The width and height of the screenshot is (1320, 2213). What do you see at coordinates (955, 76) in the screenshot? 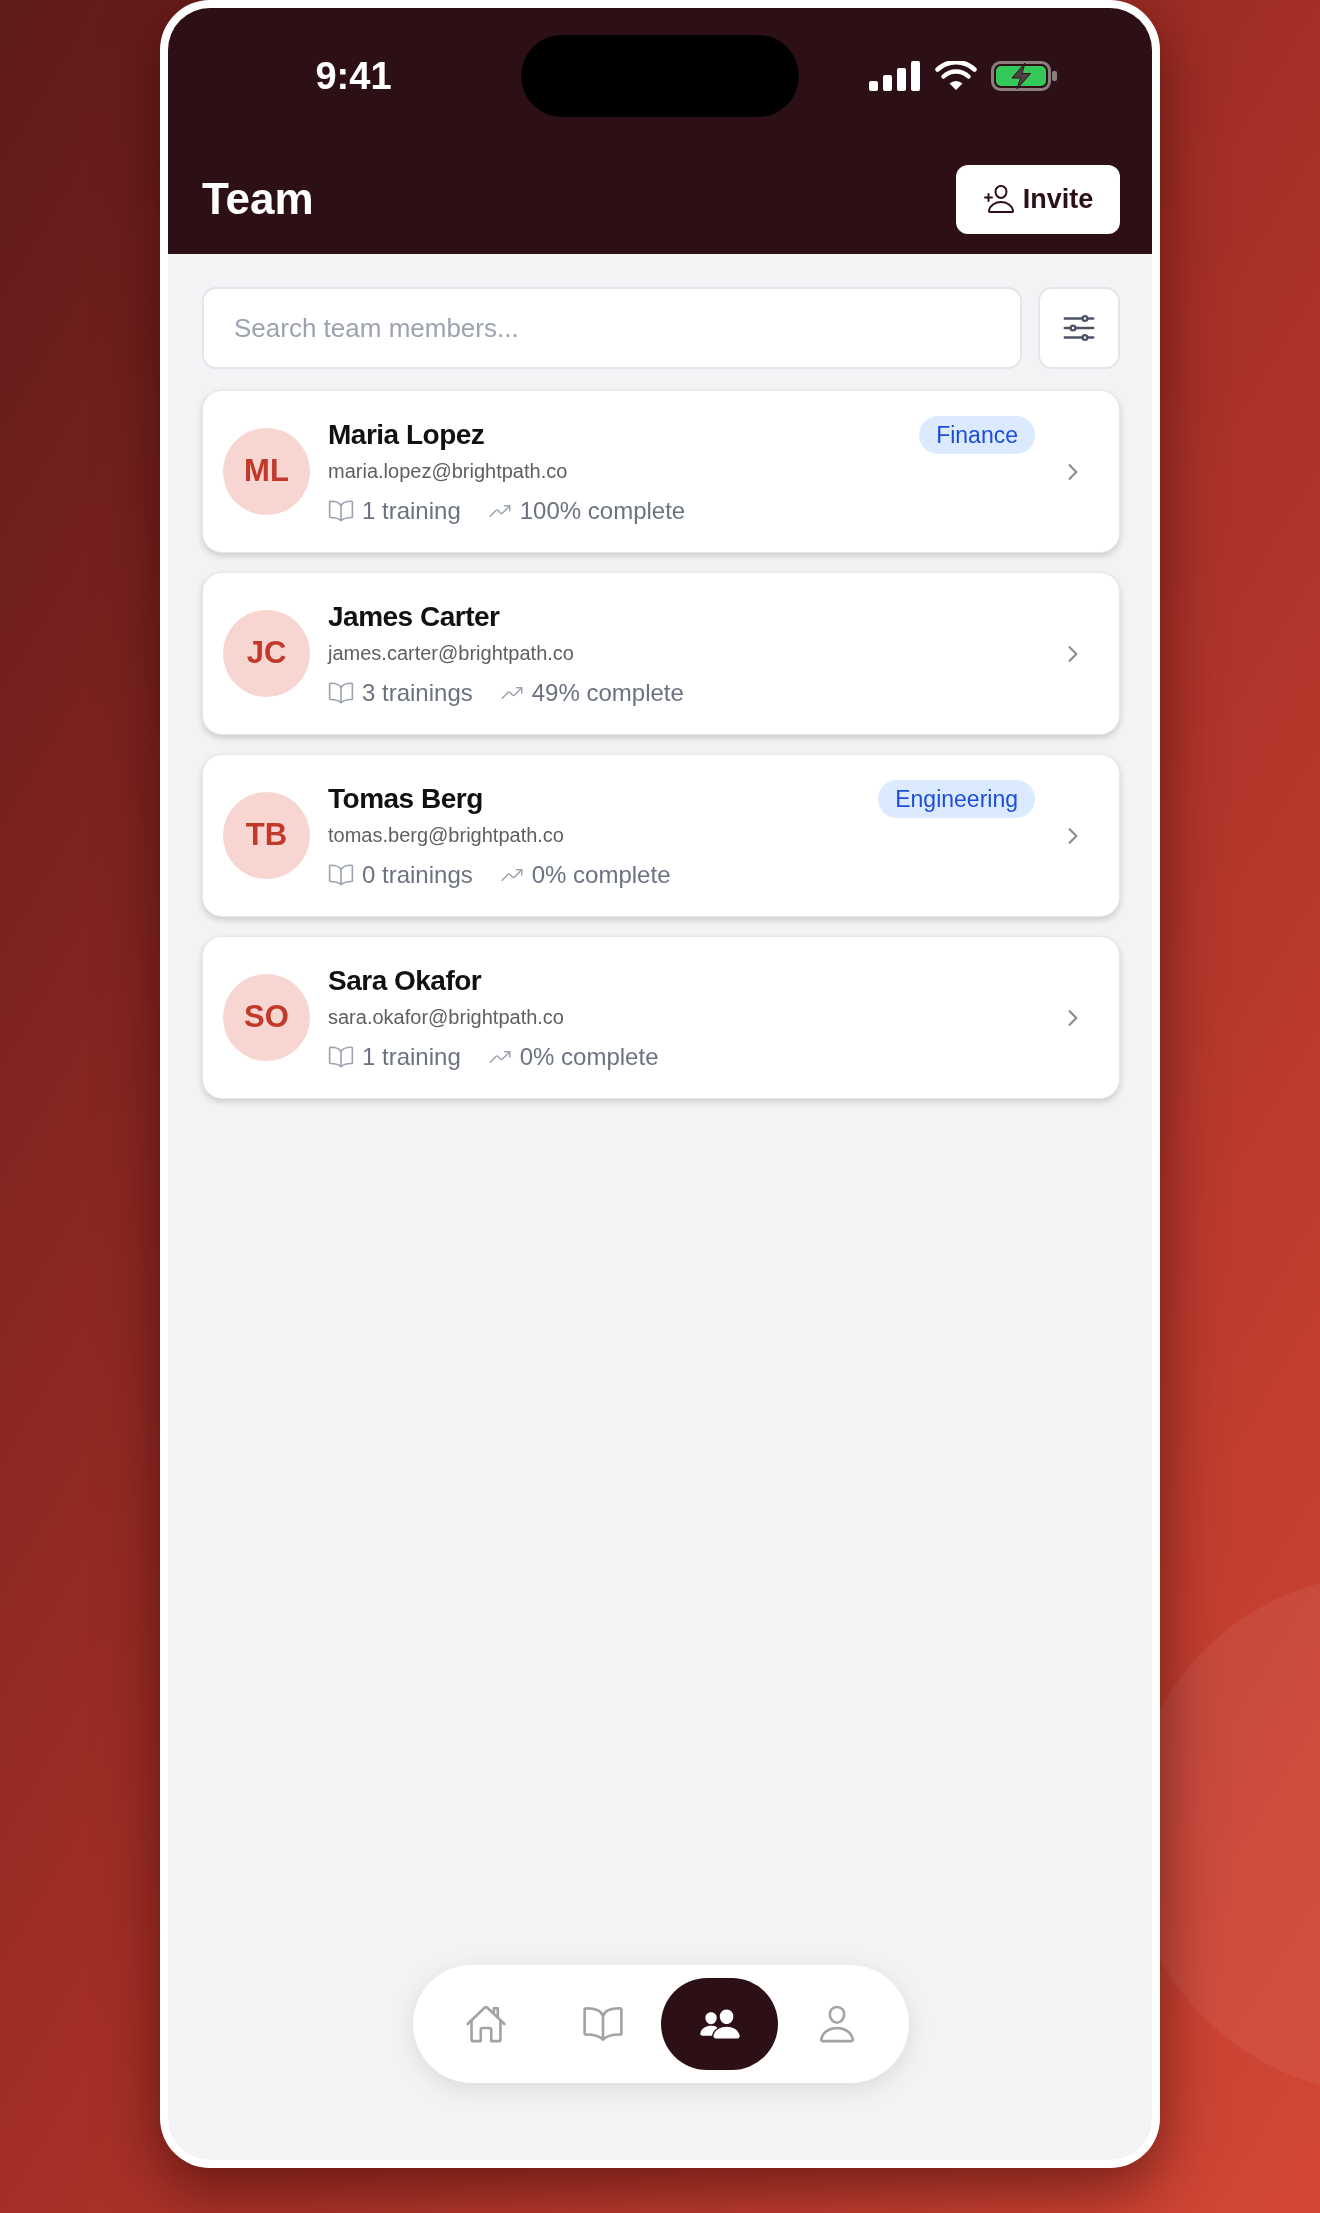
I see `wifi-icon` at bounding box center [955, 76].